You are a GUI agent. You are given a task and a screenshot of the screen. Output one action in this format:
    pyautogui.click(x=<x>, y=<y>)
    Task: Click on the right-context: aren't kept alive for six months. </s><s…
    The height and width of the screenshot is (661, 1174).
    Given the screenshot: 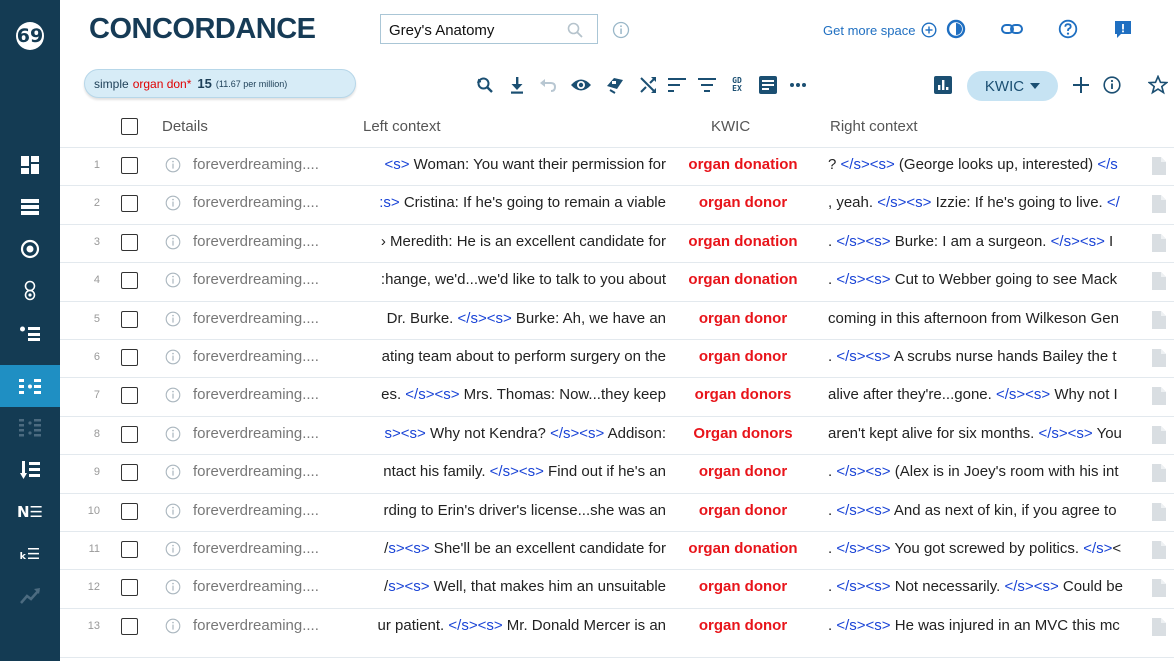 What is the action you would take?
    pyautogui.click(x=984, y=433)
    